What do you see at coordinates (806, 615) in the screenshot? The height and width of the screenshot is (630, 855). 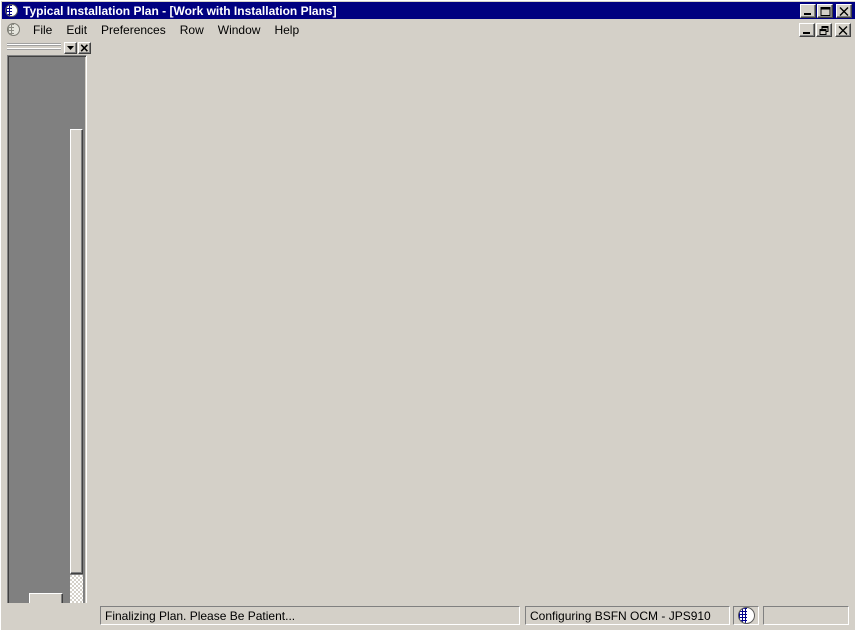 I see `status-spare-pane` at bounding box center [806, 615].